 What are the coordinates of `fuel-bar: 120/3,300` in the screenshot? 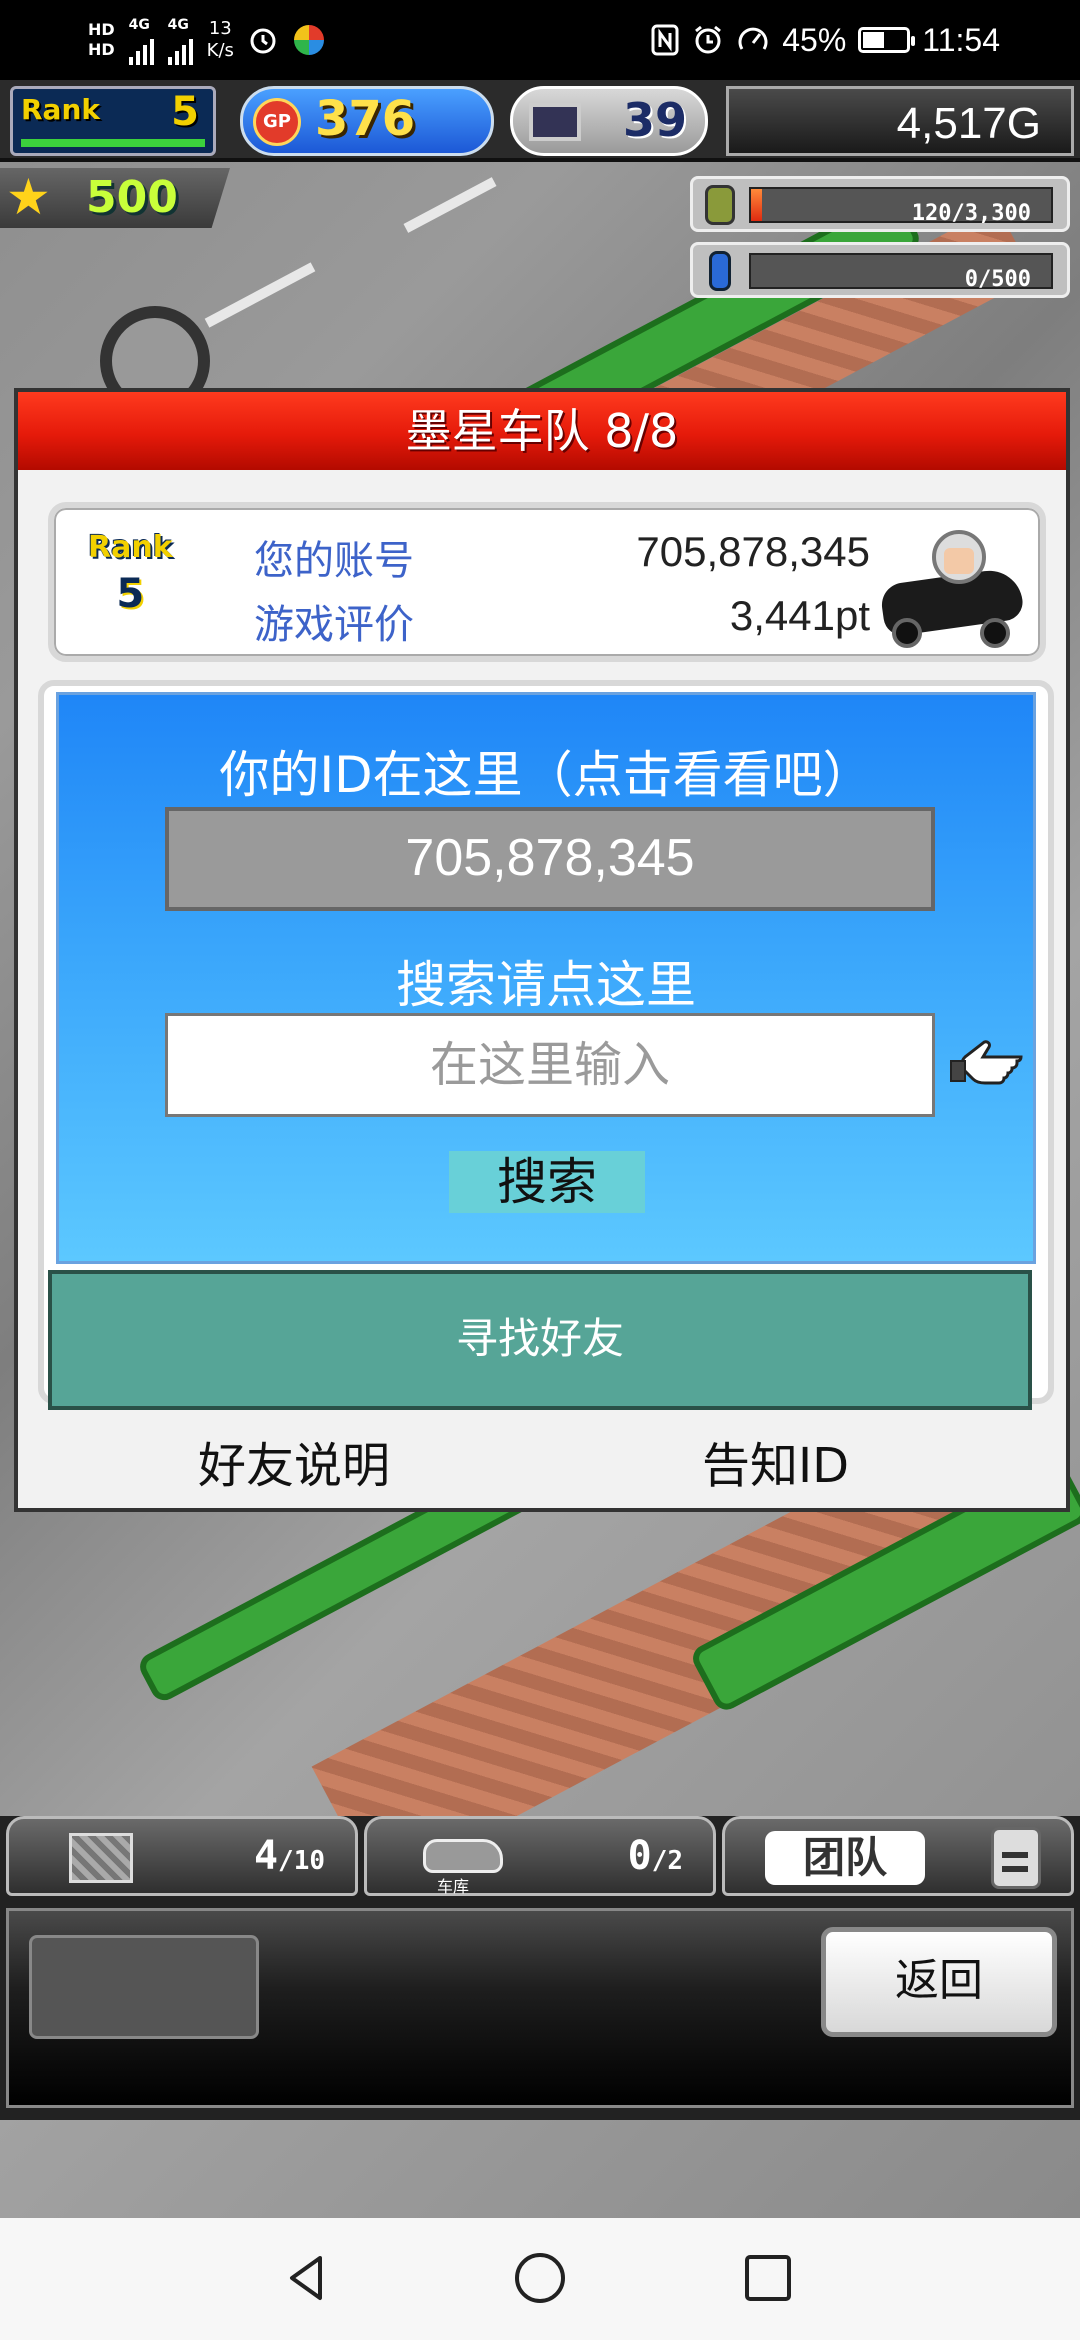 It's located at (901, 206).